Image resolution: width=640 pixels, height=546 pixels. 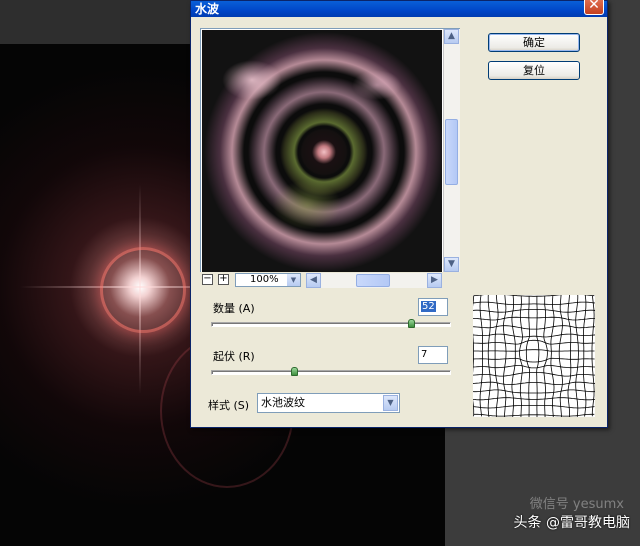 I want to click on lens-flare-ring, so click(x=143, y=290).